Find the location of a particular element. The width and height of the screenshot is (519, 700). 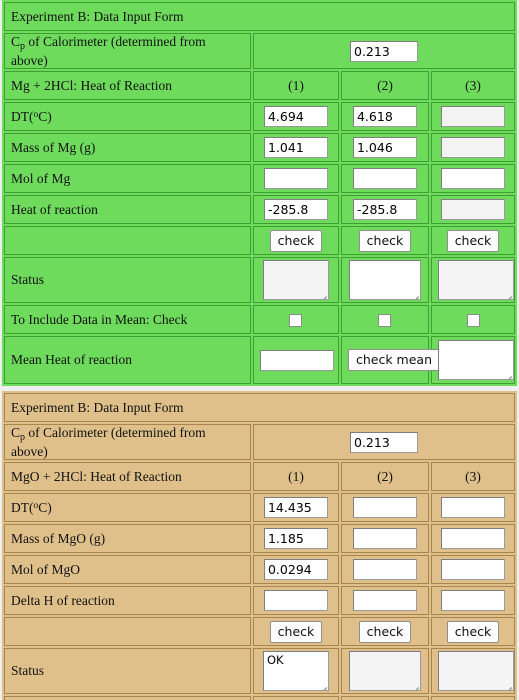

row-label-heat: Heat of reaction is located at coordinates (127, 210).